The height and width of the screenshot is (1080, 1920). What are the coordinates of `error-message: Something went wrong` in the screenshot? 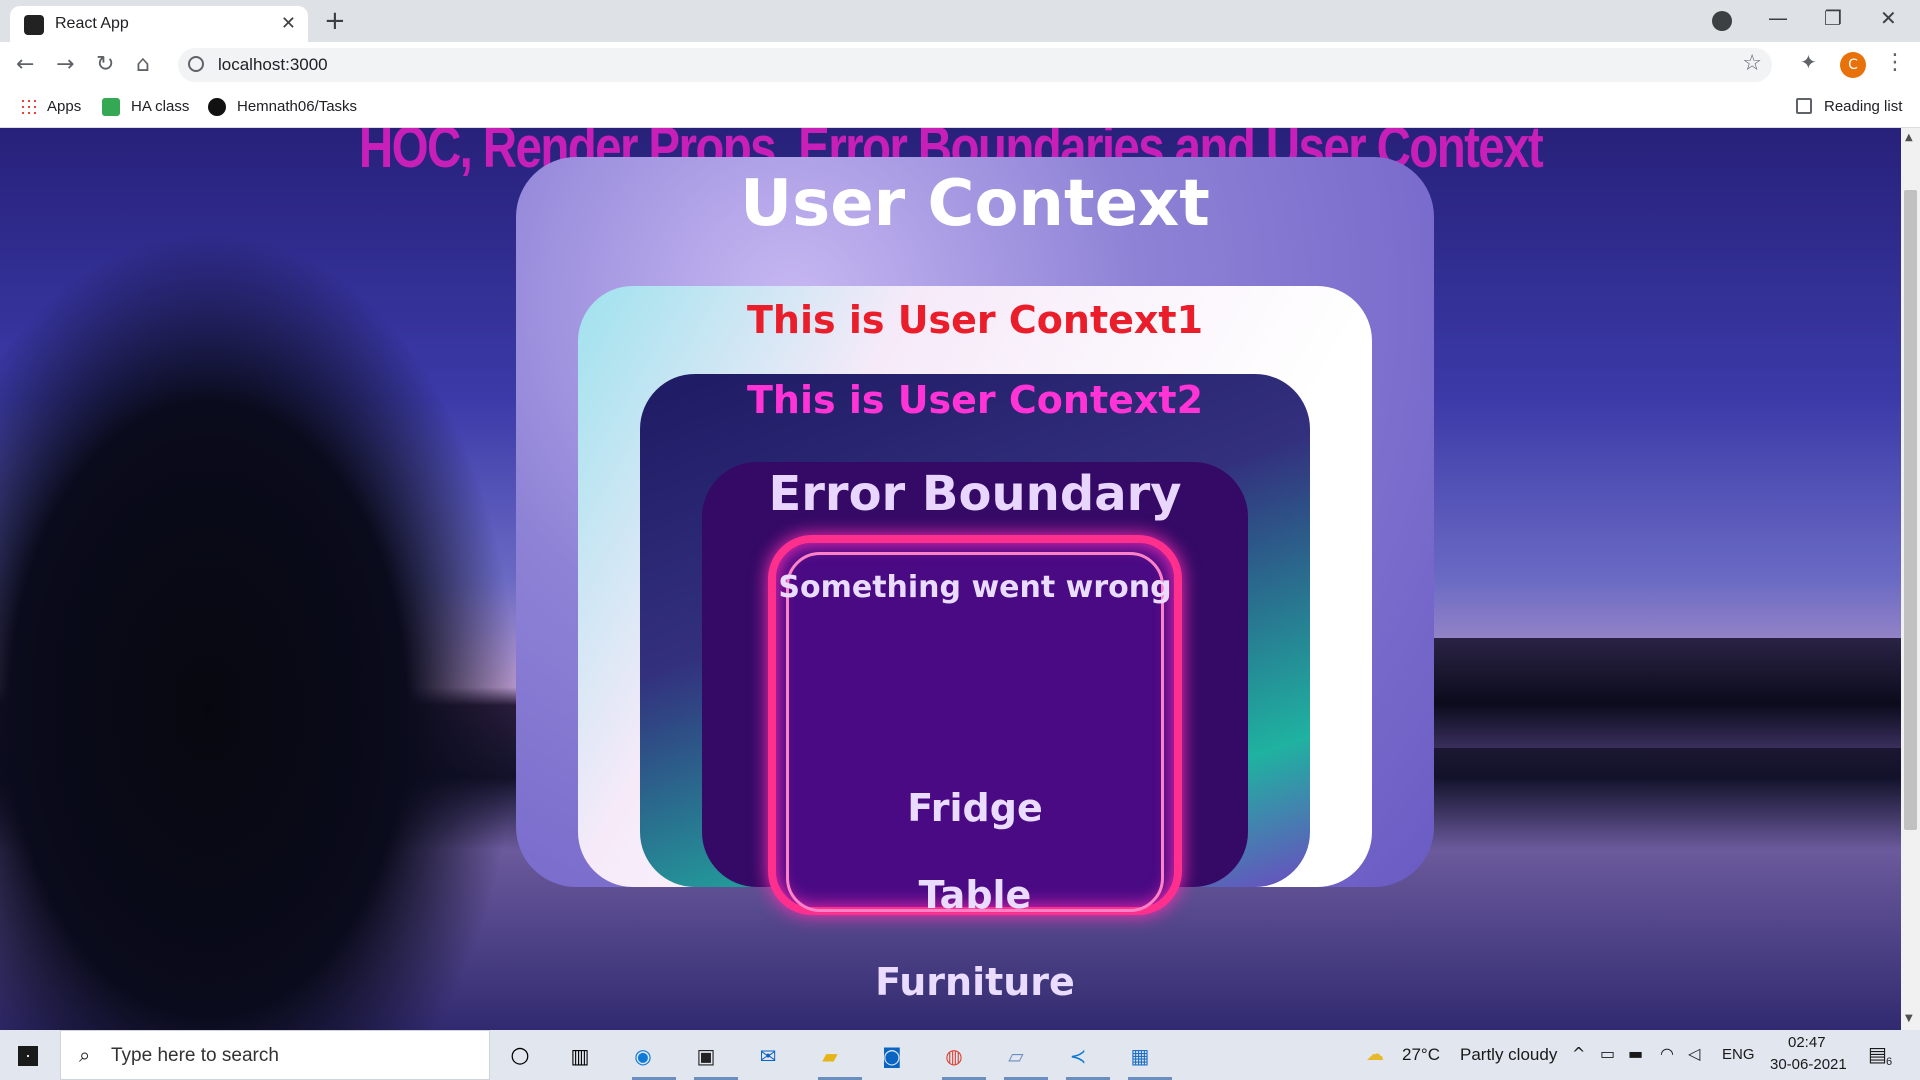 It's located at (975, 587).